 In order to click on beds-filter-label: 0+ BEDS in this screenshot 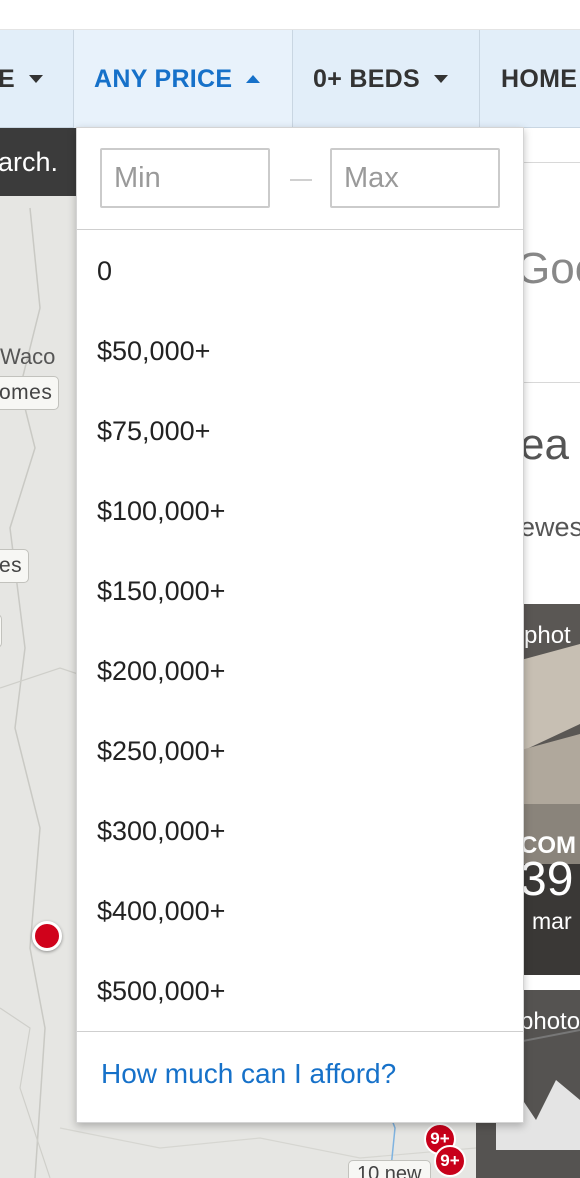, I will do `click(367, 78)`.